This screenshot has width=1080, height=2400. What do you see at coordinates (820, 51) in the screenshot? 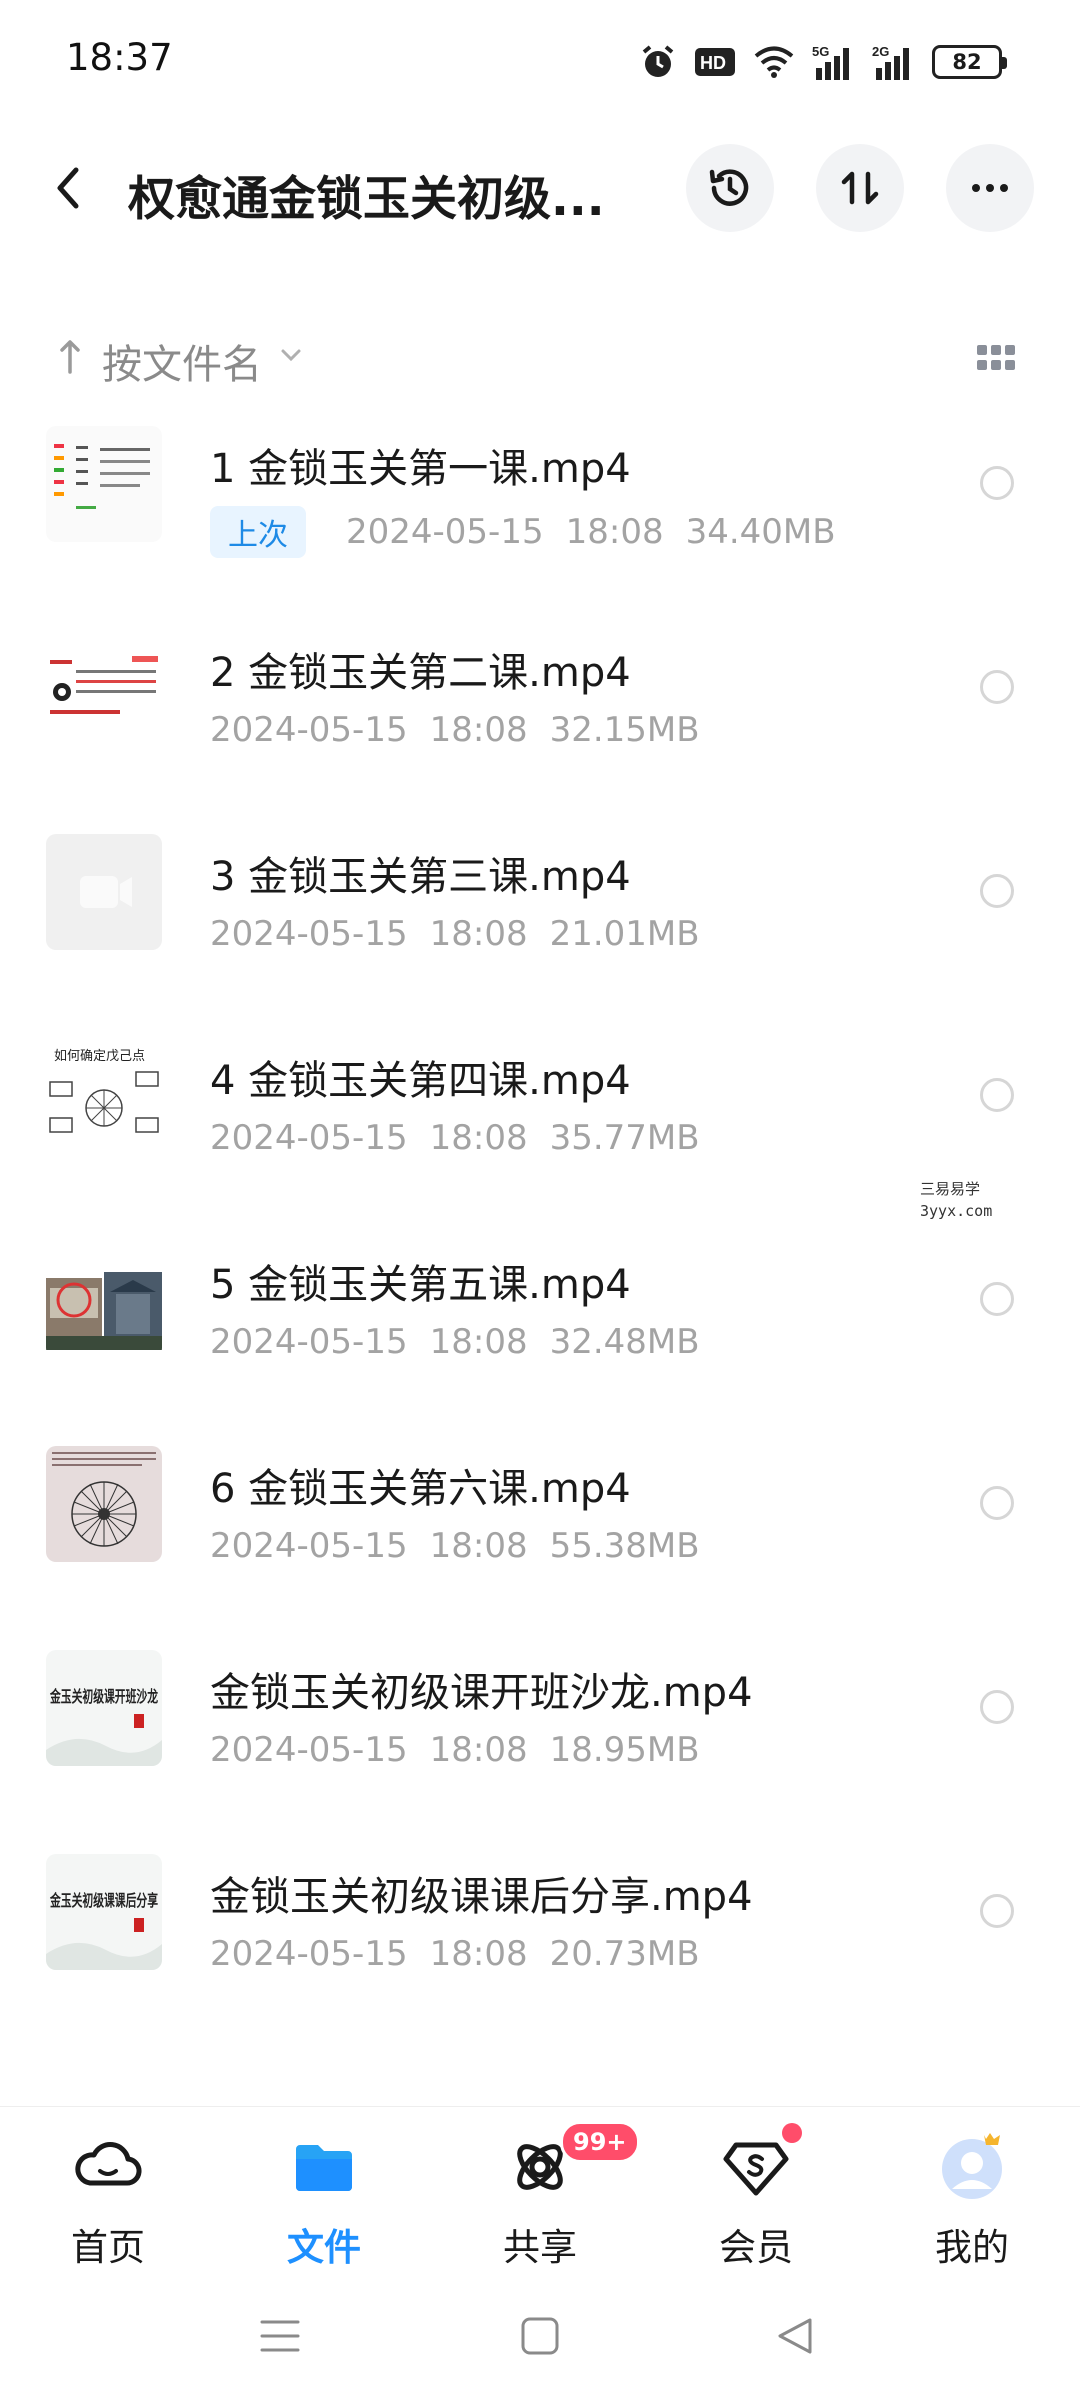
I see `net1-text: 5G` at bounding box center [820, 51].